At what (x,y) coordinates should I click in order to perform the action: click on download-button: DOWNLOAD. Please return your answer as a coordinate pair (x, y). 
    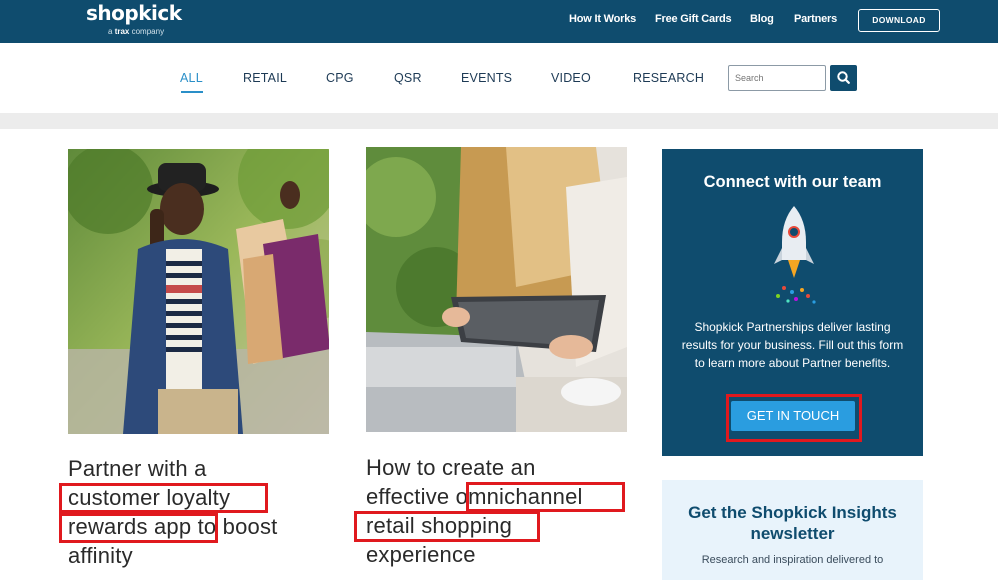
    Looking at the image, I should click on (899, 20).